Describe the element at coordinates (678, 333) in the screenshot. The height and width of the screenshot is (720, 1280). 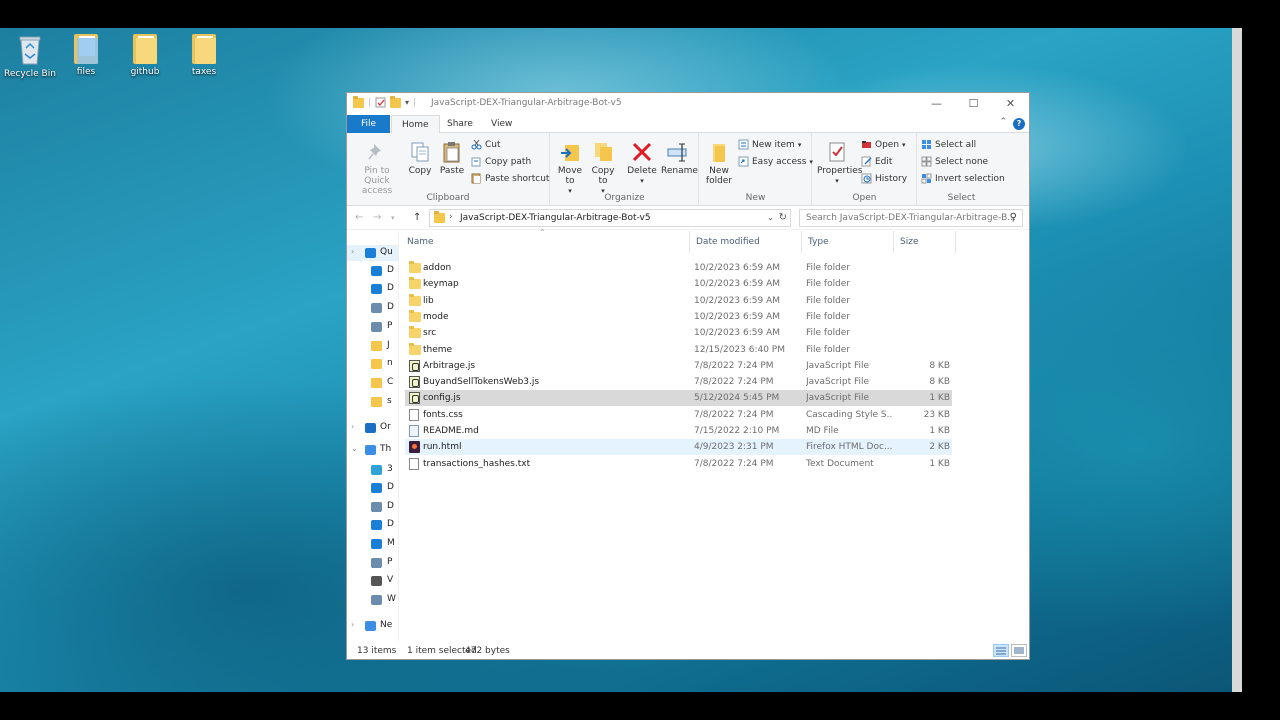
I see `file-row: src 10/2/2023 6:59 AM File folder` at that location.